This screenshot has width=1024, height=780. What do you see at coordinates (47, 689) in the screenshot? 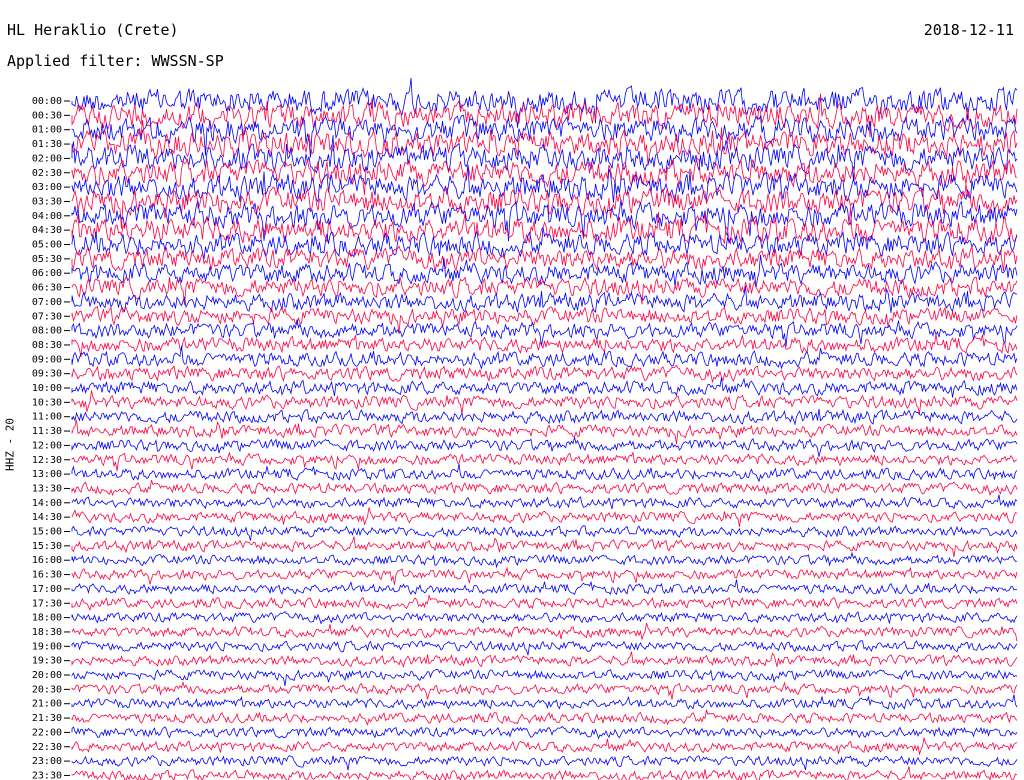
I see `tick-label: 20:30` at bounding box center [47, 689].